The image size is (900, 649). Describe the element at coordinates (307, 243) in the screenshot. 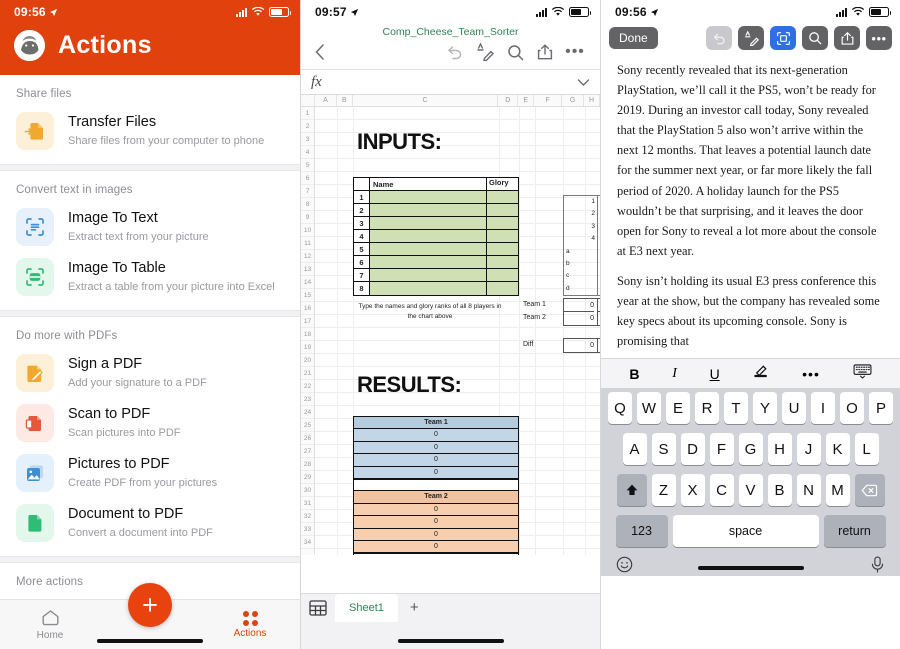

I see `row-header: 11` at that location.